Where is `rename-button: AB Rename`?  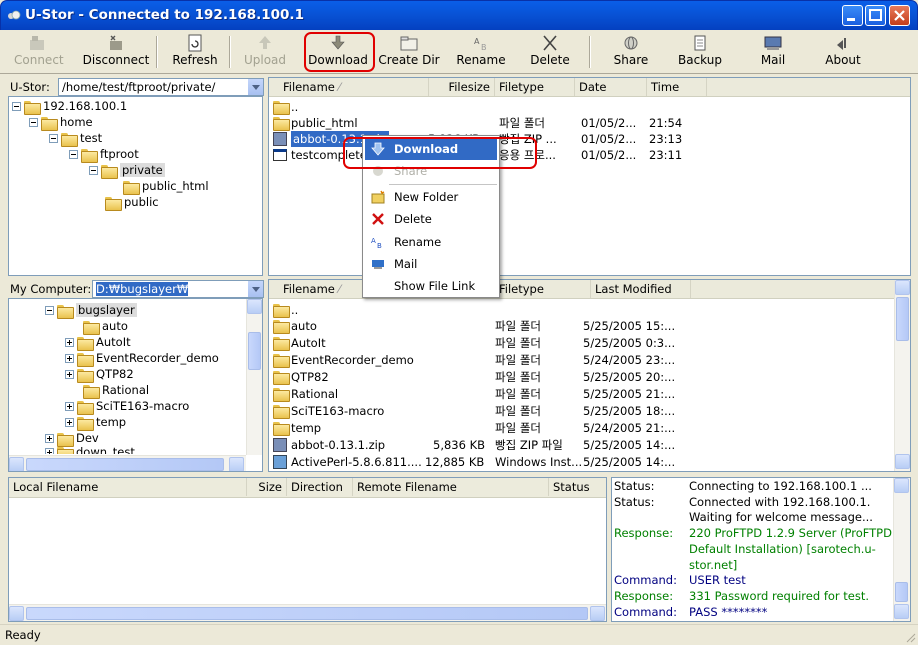 rename-button: AB Rename is located at coordinates (481, 52).